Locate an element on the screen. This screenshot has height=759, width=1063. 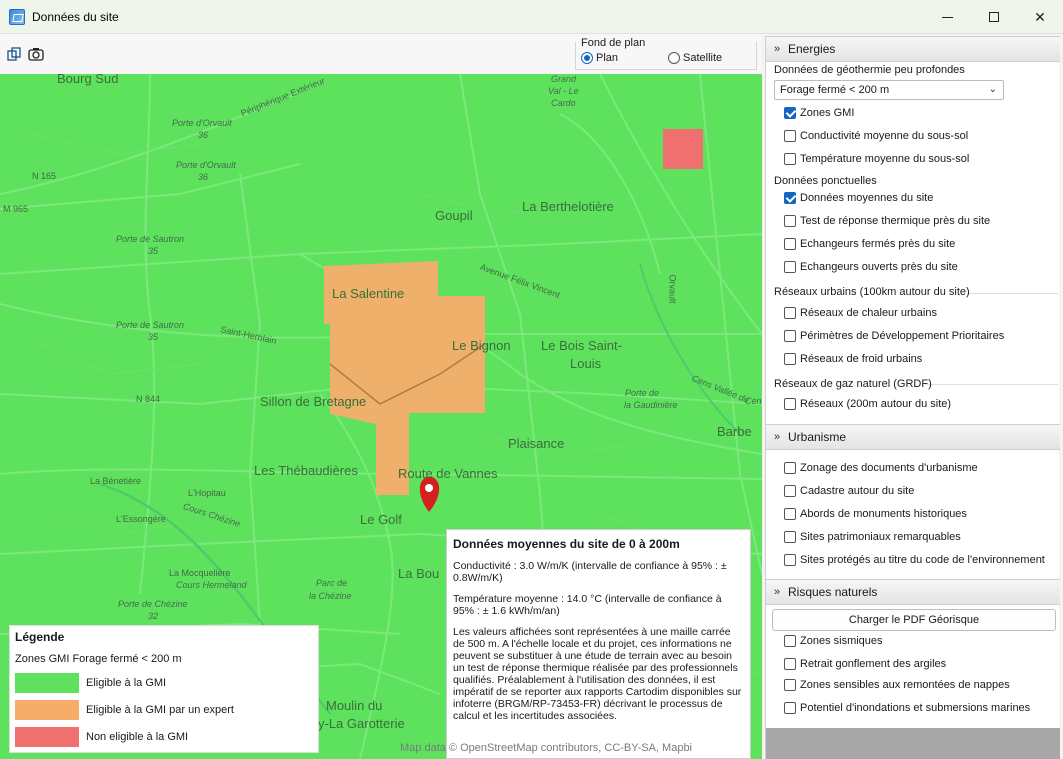
check-cadastre: Cadastre autour du site is located at coordinates (849, 491).